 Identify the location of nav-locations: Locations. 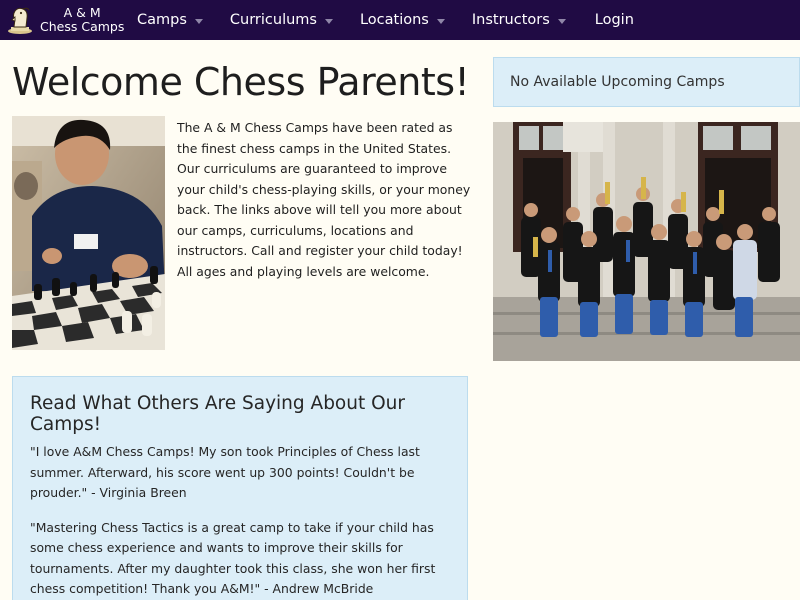
(402, 20).